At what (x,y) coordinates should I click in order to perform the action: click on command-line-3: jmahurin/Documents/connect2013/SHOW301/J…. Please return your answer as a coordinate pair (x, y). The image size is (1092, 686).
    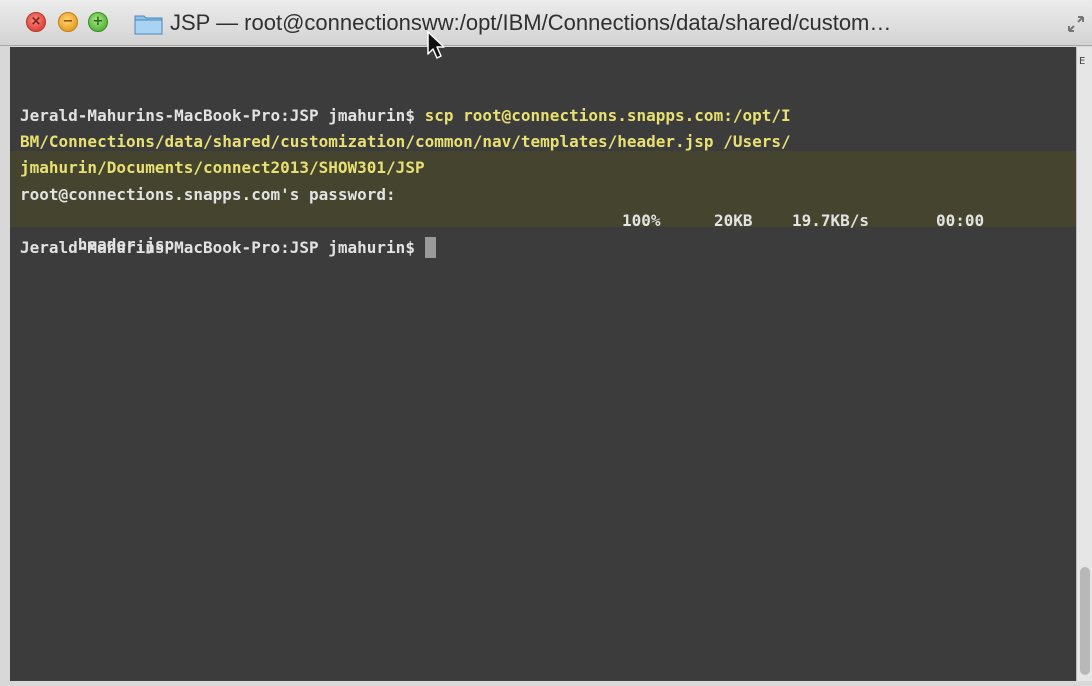
    Looking at the image, I should click on (222, 167).